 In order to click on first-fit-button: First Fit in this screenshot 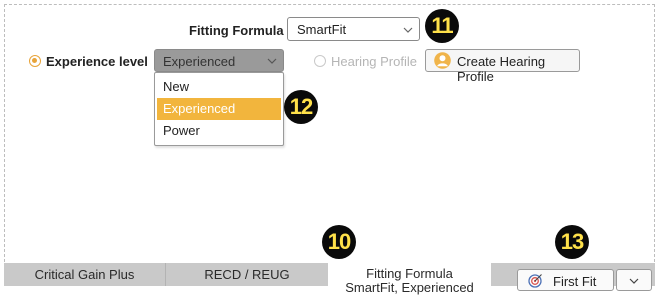, I will do `click(565, 280)`.